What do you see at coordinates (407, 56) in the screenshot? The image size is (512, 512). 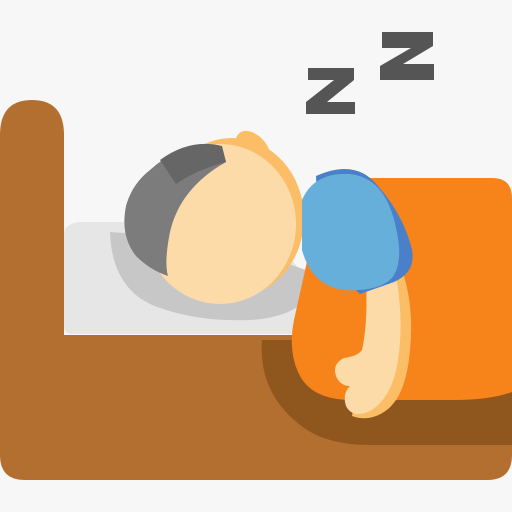 I see `snore-z-large` at bounding box center [407, 56].